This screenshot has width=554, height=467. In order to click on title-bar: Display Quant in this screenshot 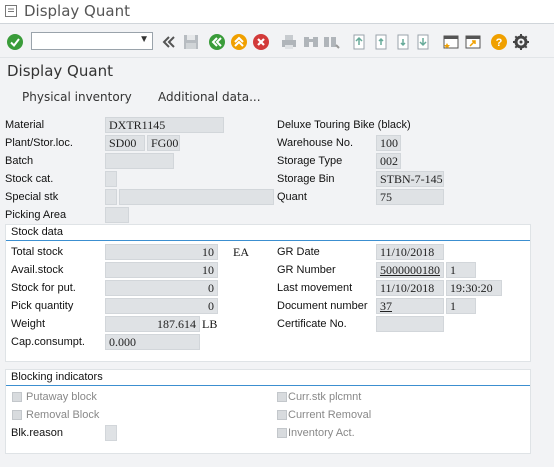, I will do `click(277, 12)`.